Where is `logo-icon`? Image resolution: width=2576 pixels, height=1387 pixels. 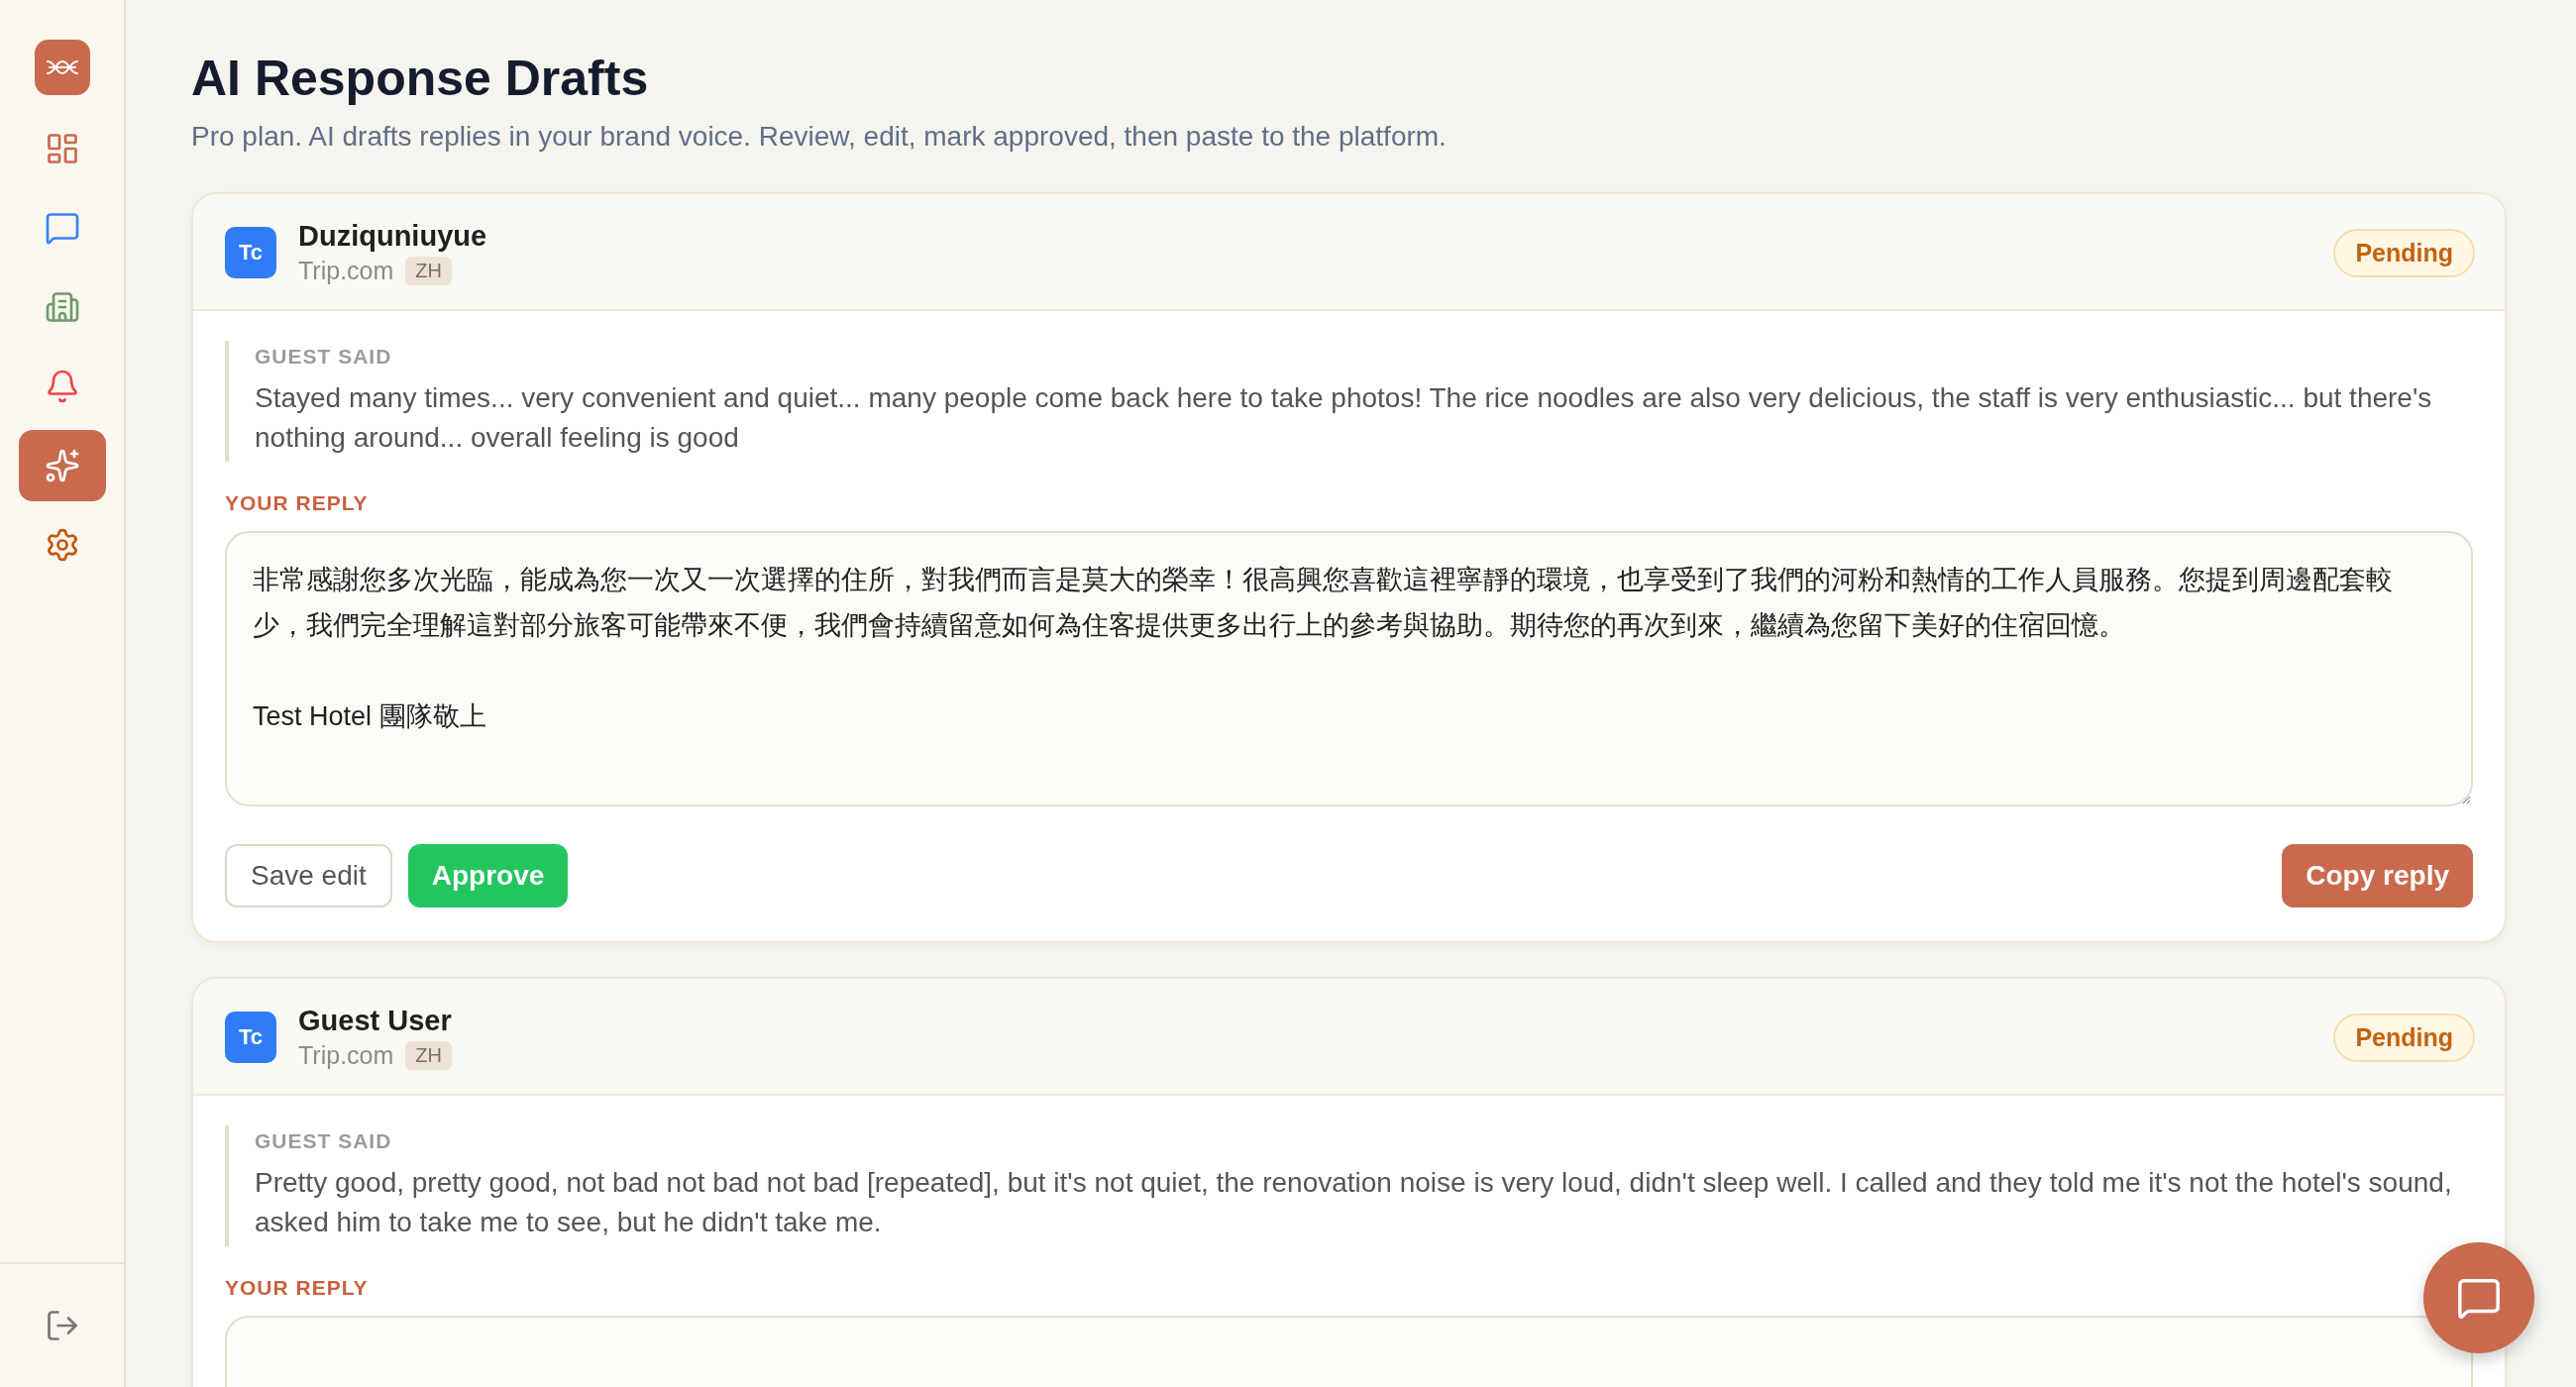 logo-icon is located at coordinates (62, 67).